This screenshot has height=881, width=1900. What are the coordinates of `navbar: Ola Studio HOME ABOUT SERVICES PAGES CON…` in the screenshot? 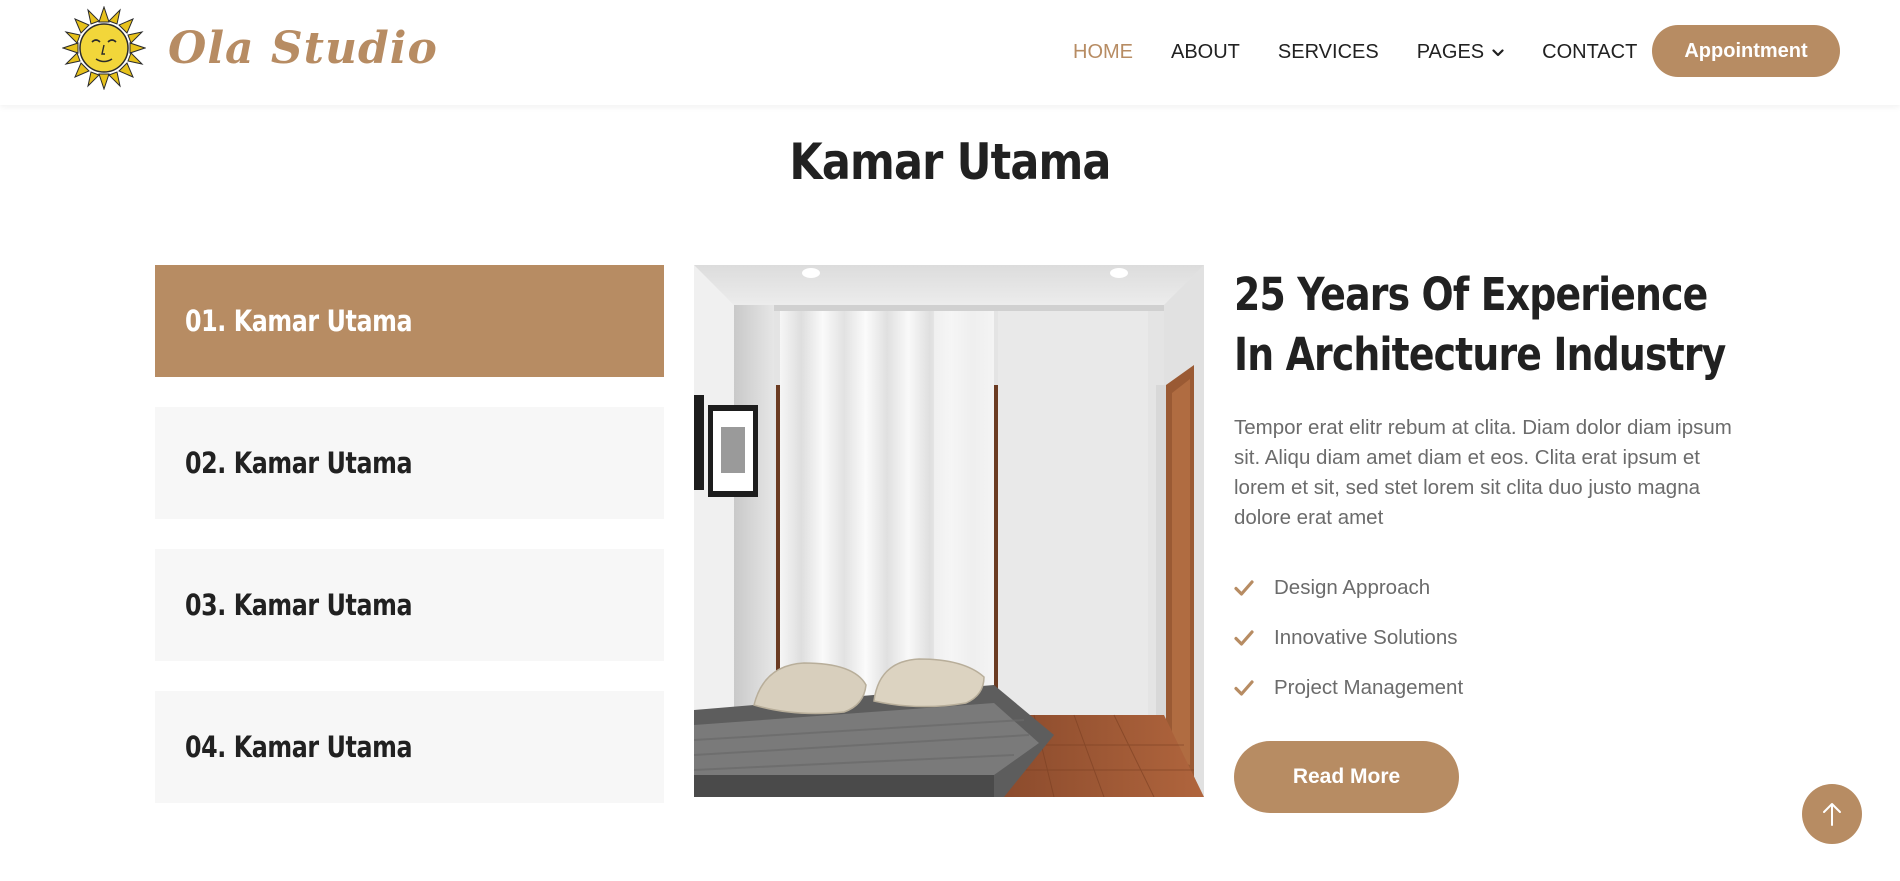 It's located at (950, 52).